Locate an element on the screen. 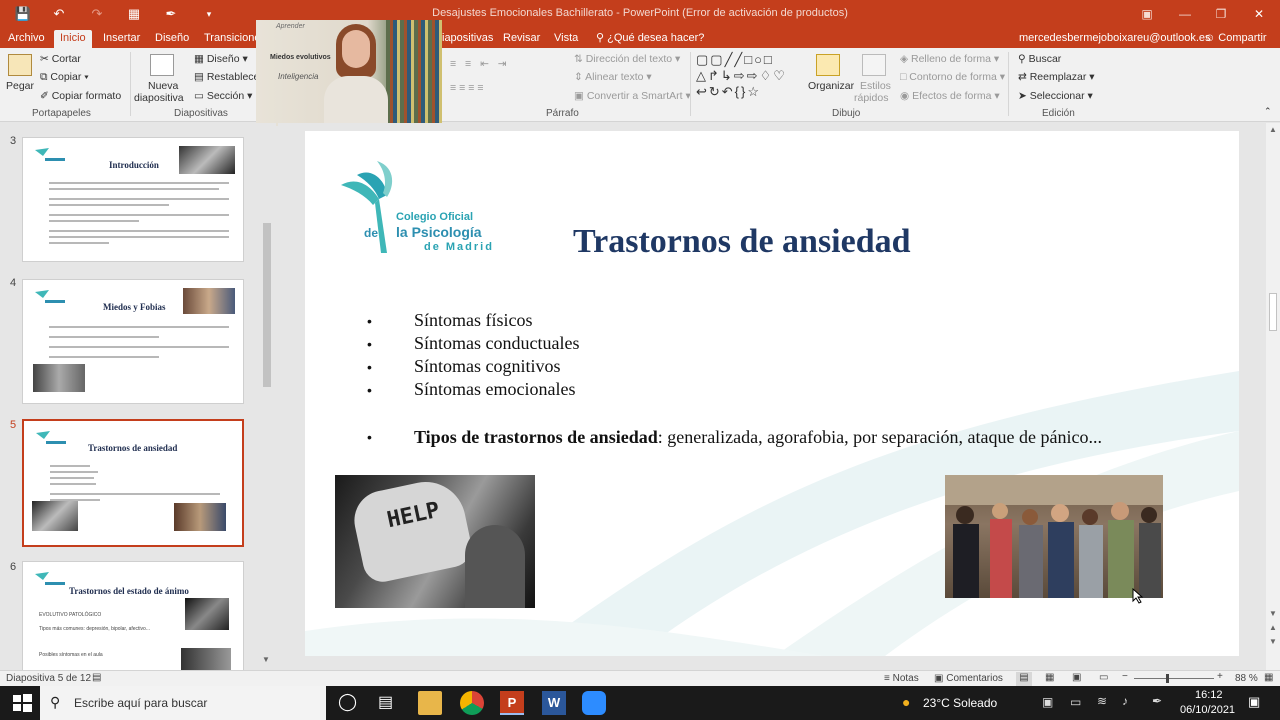  copy-button: ⧉ Copiar ▾ is located at coordinates (64, 77).